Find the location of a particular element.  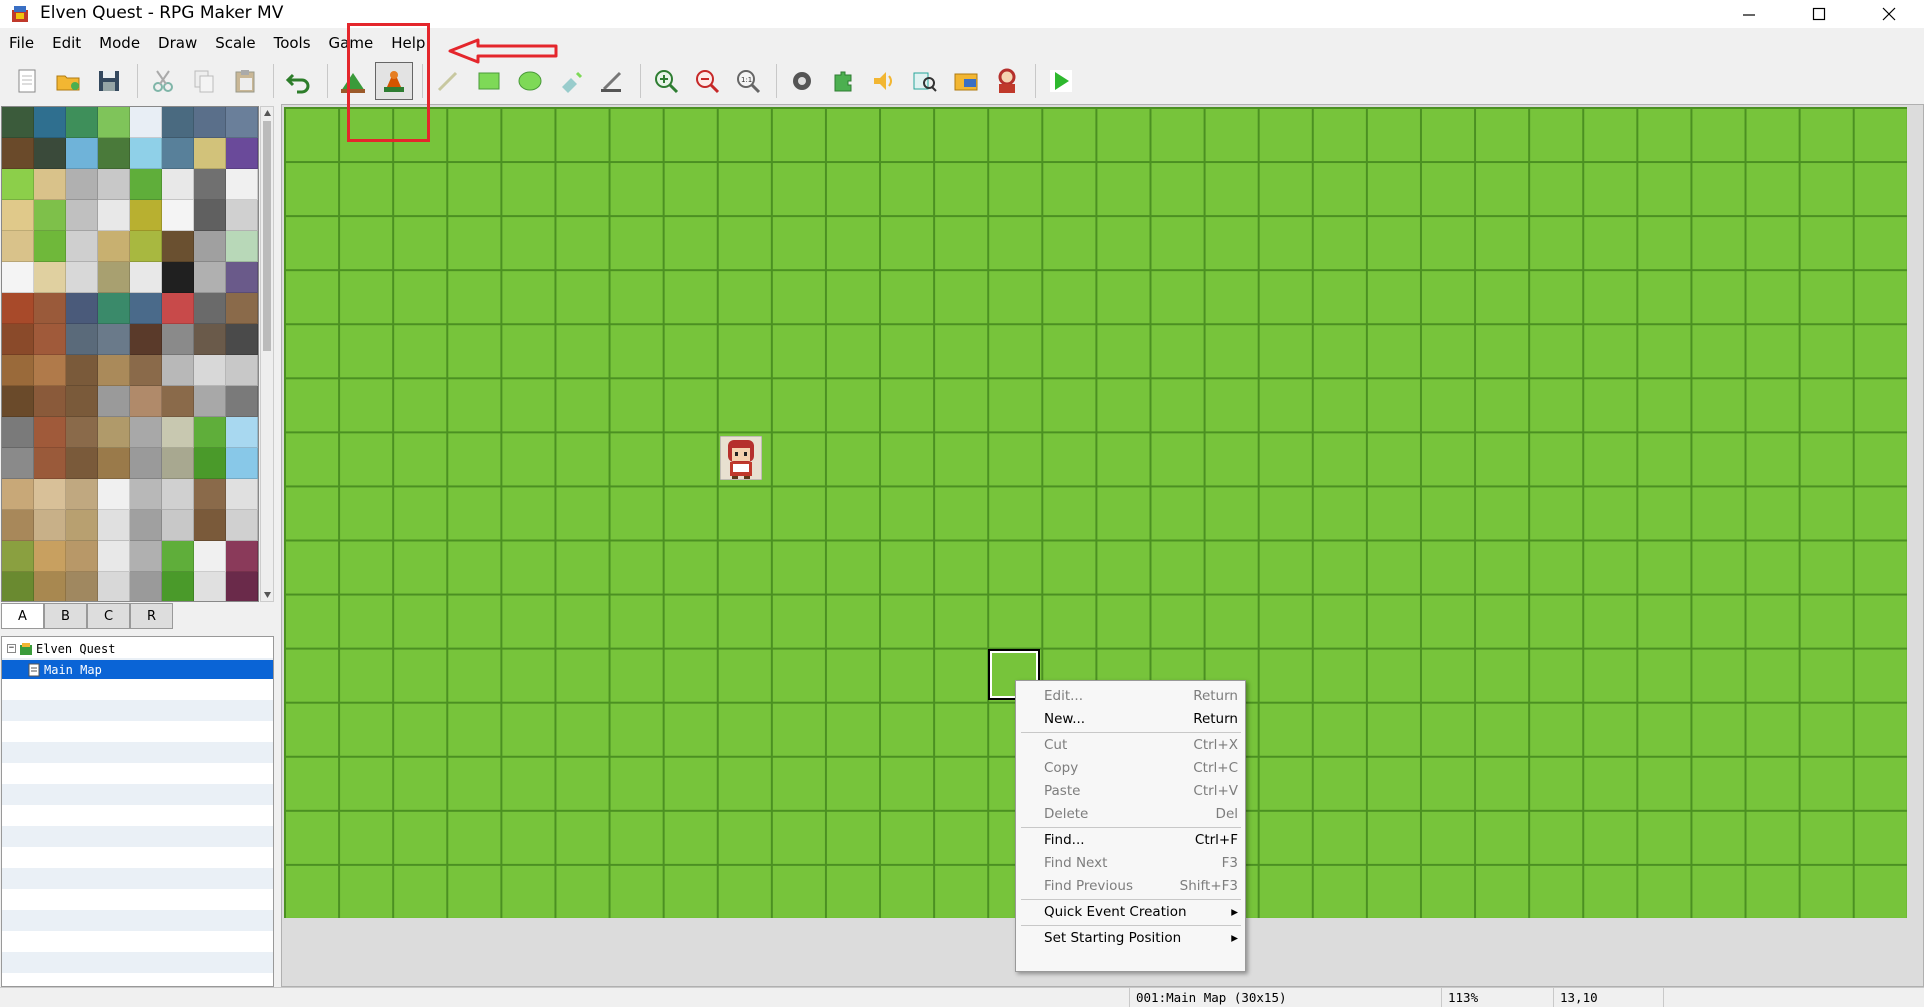

close-button is located at coordinates (1889, 14).